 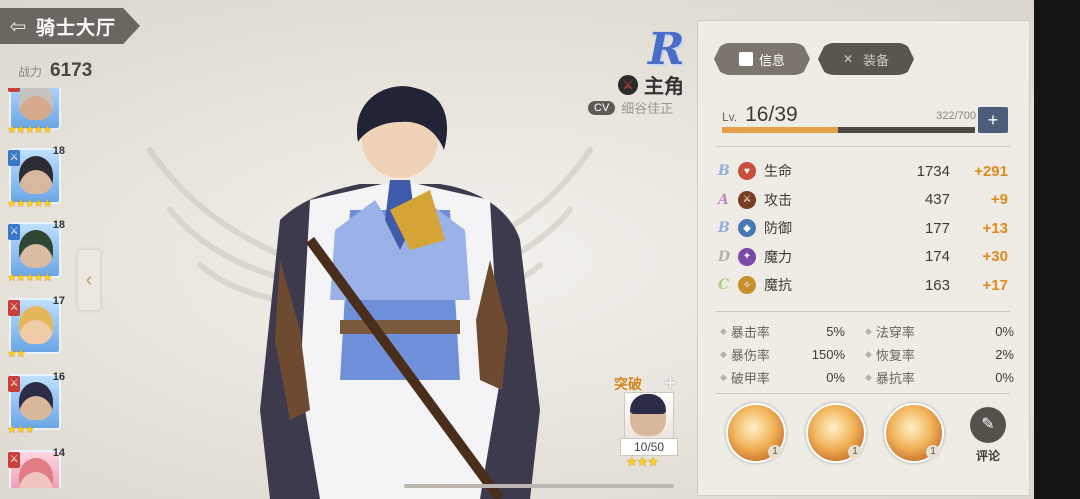 What do you see at coordinates (864, 171) in the screenshot?
I see `stat-row-hp: B ♥ 生命 1734 +291` at bounding box center [864, 171].